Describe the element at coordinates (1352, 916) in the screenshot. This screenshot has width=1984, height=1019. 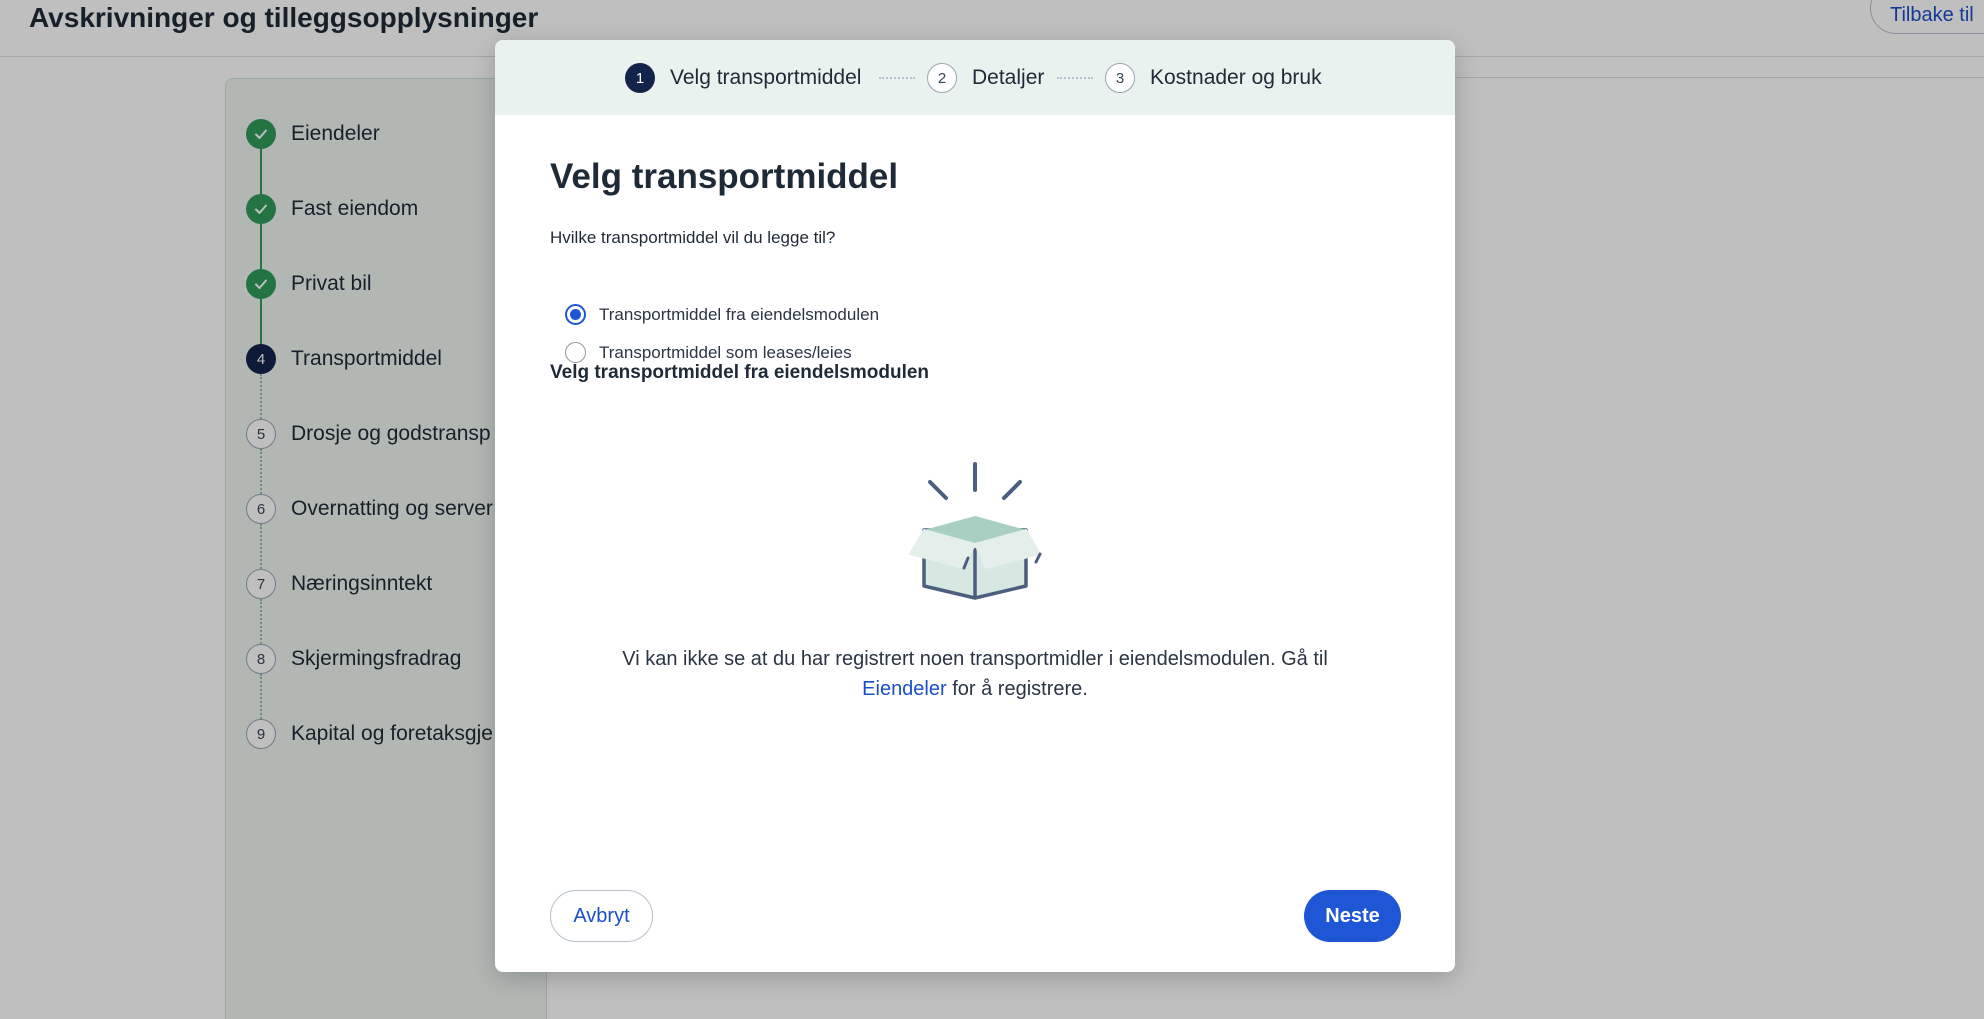
I see `next-button: Neste` at that location.